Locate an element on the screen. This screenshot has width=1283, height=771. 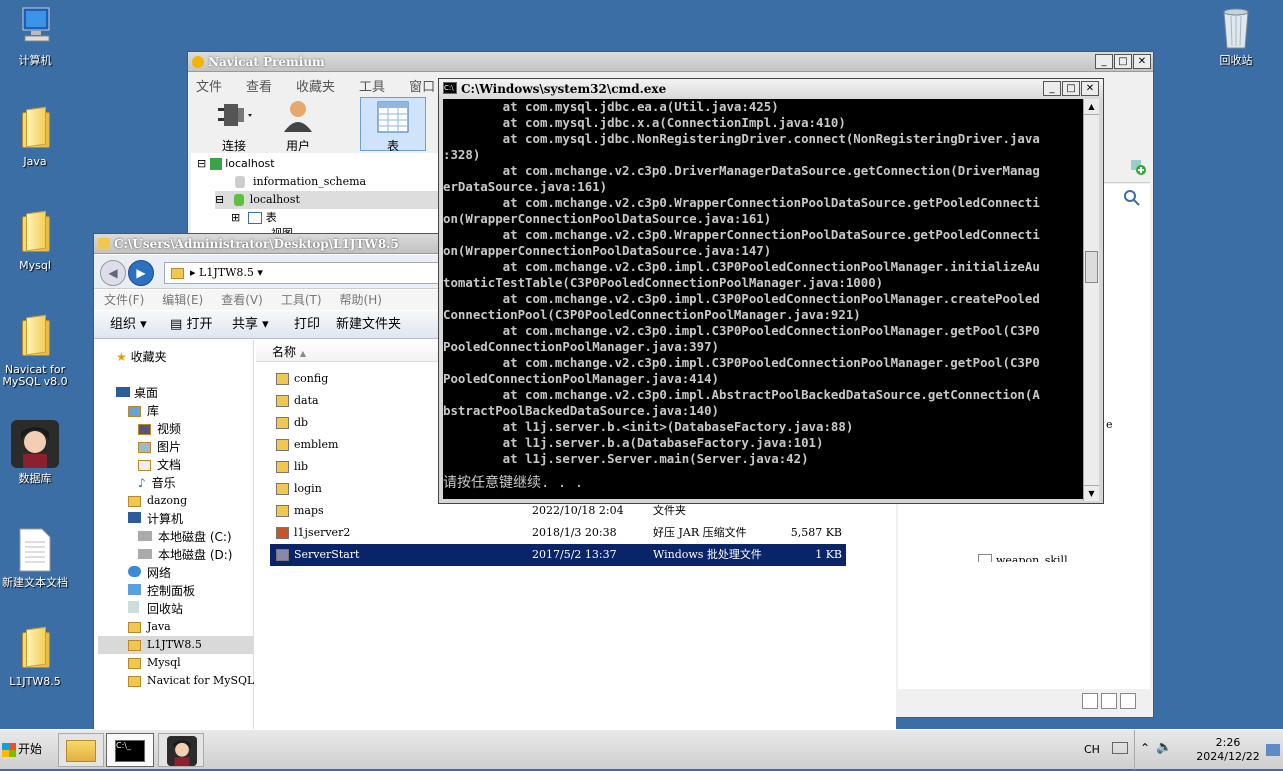
list-view-icon is located at coordinates (1090, 701).